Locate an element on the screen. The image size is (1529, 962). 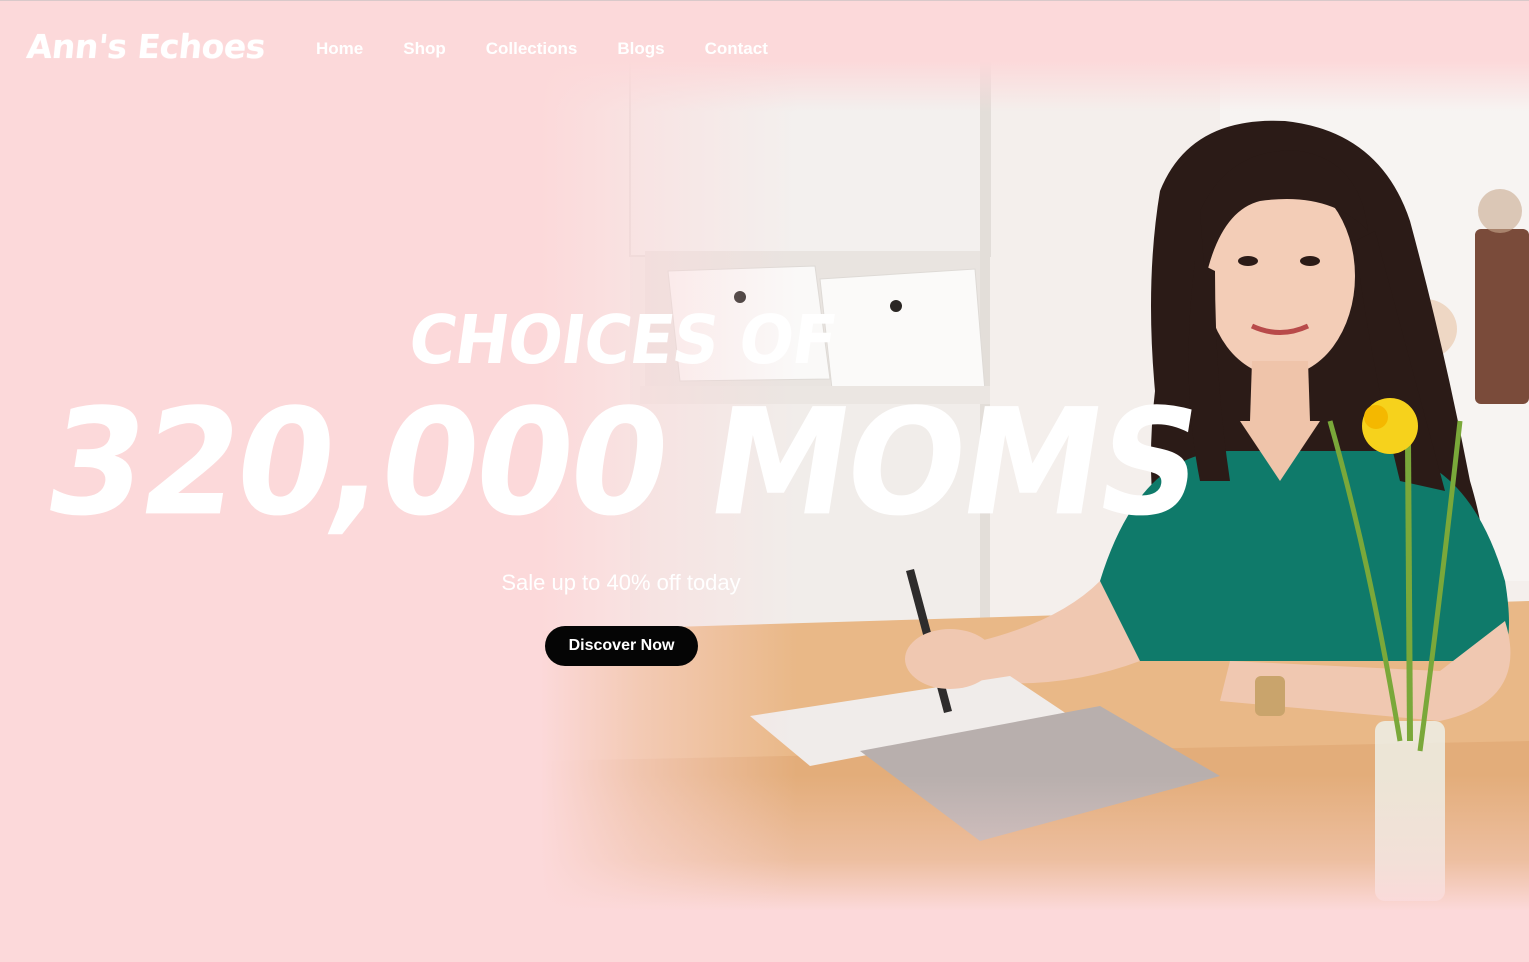
main-nav: Home Shop Collections Blogs Contact is located at coordinates (542, 49).